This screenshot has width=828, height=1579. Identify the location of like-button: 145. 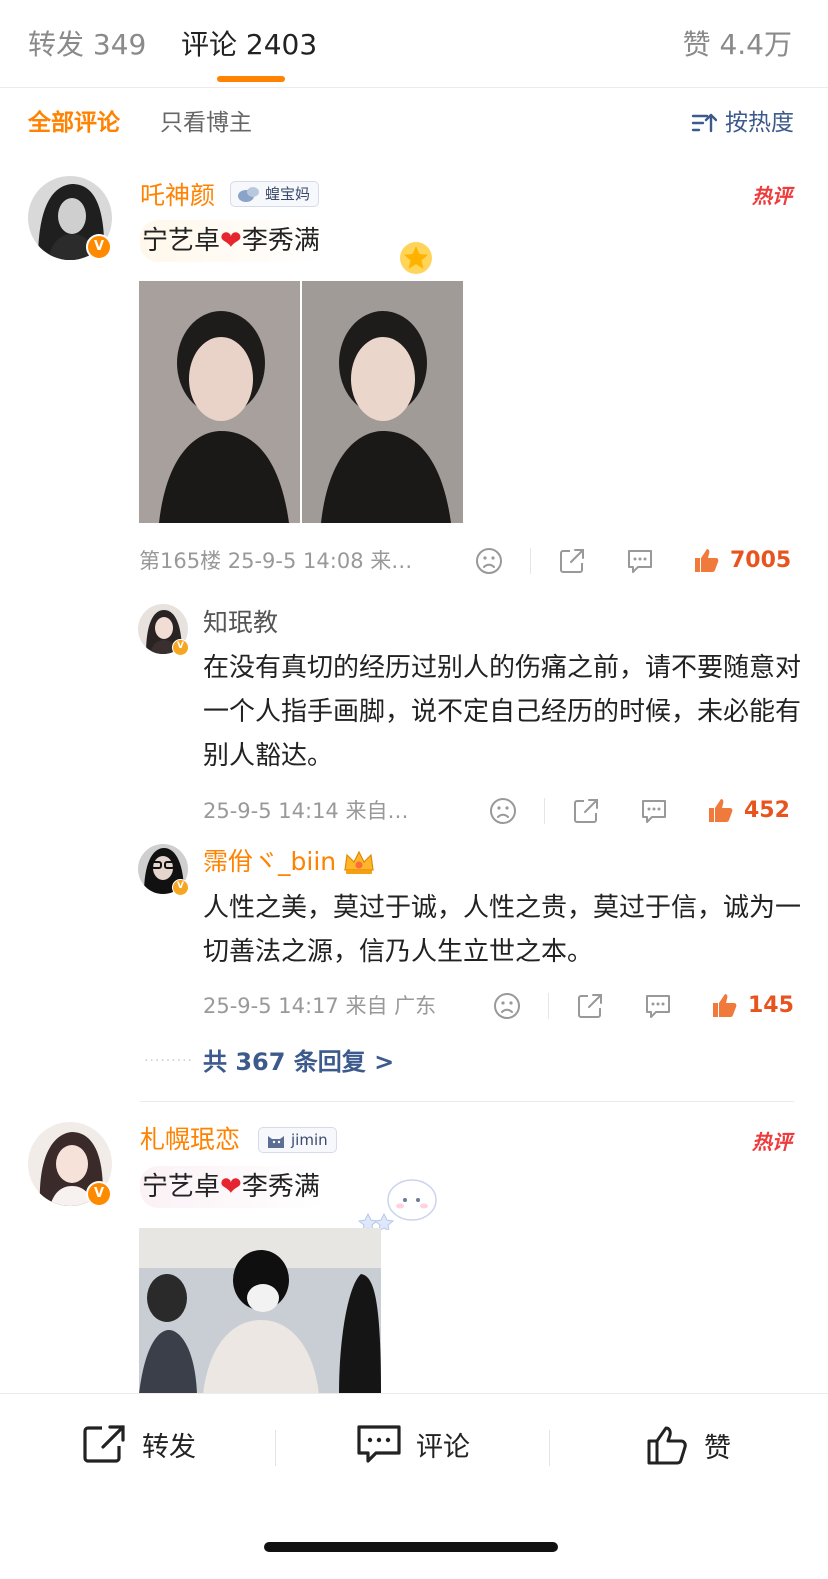
(752, 1005).